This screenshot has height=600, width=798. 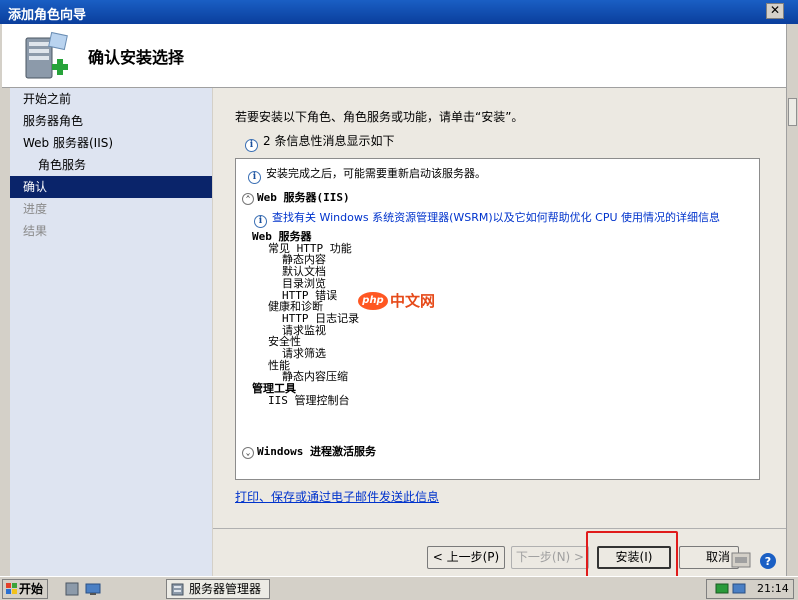 What do you see at coordinates (282, 236) in the screenshot?
I see `tree-item: Web 服务器` at bounding box center [282, 236].